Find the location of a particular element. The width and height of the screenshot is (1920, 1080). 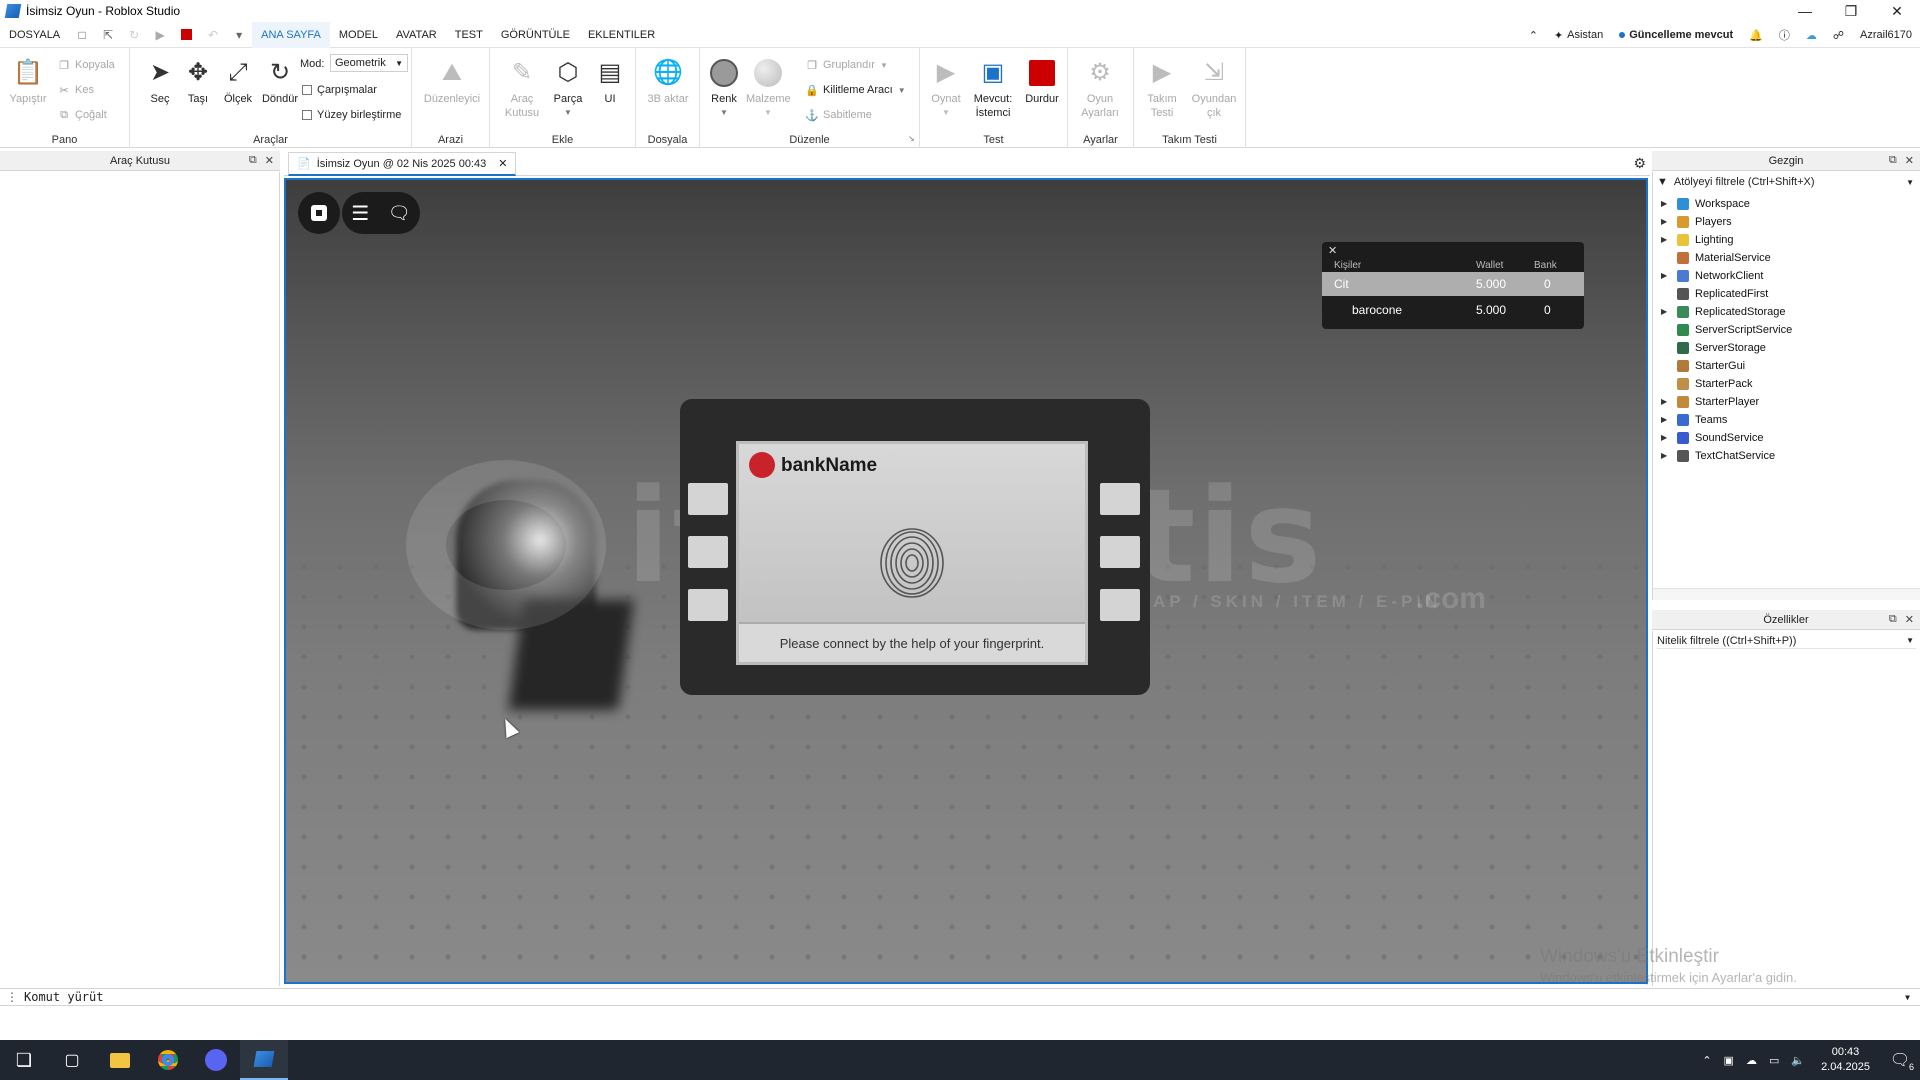

surface-join-checkbox: Yüzey birleştirme is located at coordinates (351, 115).